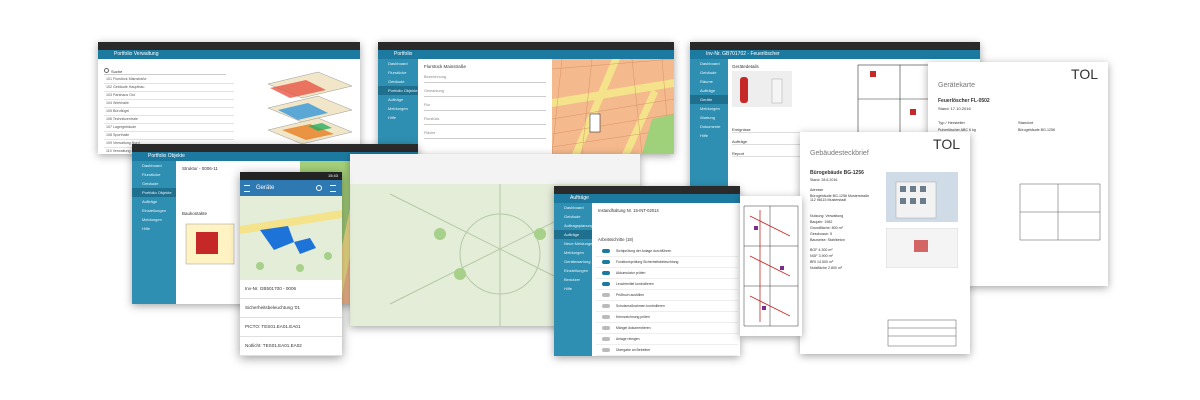  Describe the element at coordinates (1060, 212) in the screenshot. I see `card-floor-plan` at that location.